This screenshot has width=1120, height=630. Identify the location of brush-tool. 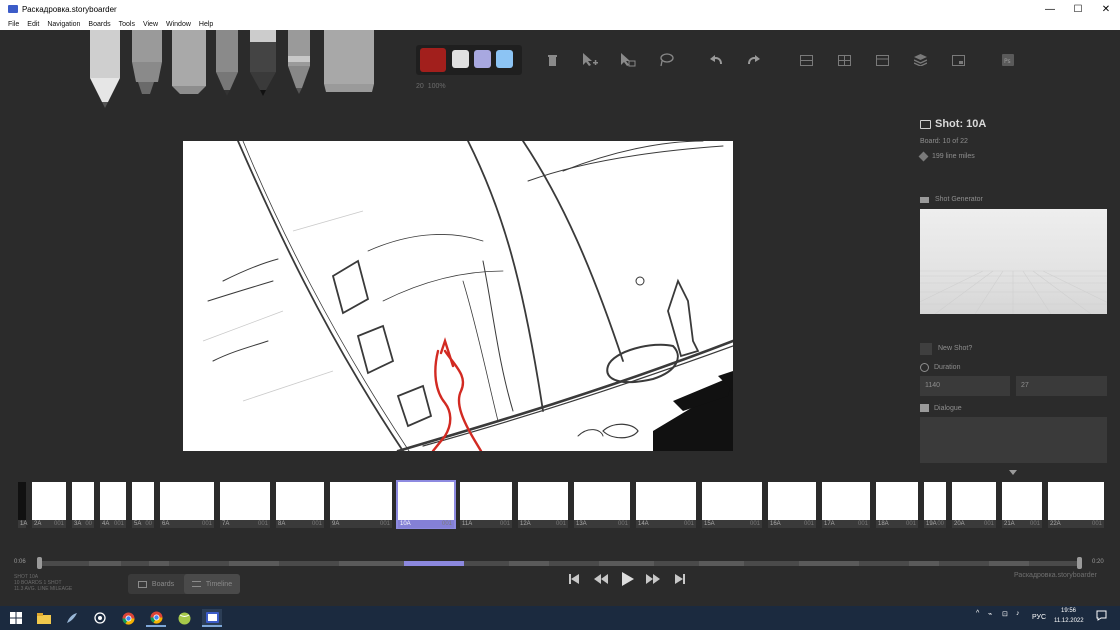
(299, 62).